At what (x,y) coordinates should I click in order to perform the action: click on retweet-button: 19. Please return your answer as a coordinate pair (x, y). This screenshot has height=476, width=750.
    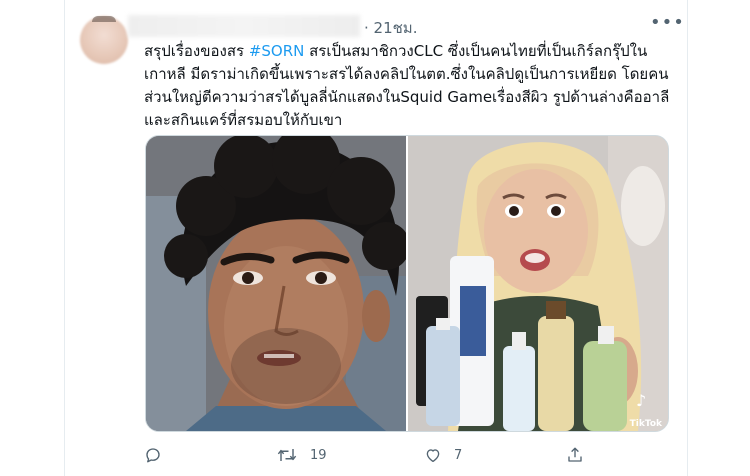
    Looking at the image, I should click on (301, 455).